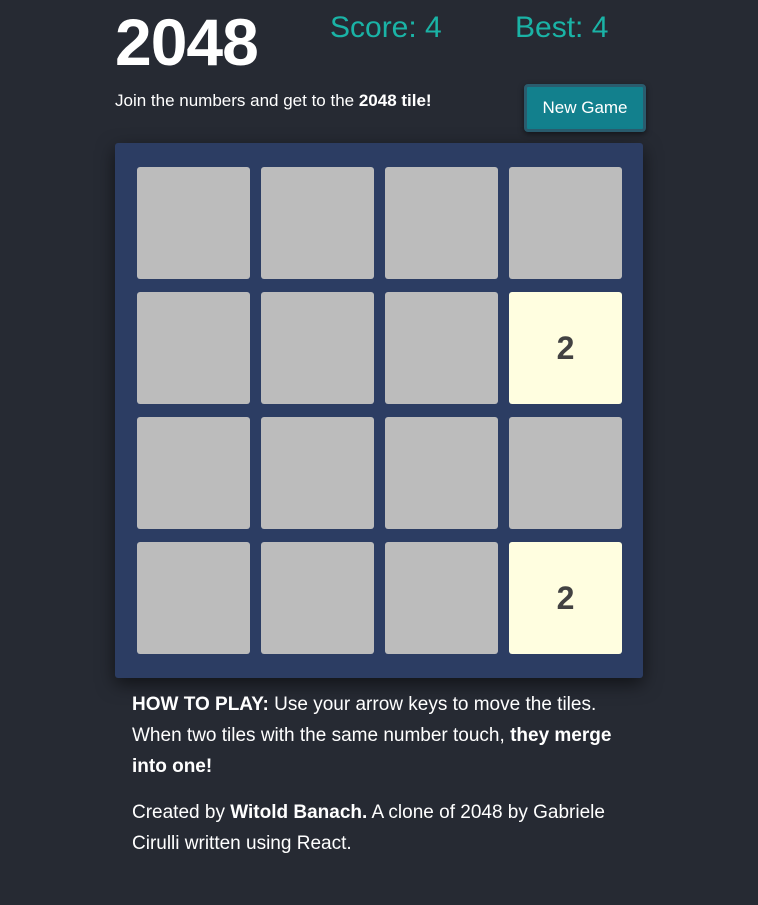 The image size is (758, 905). I want to click on game-title: 2048, so click(187, 42).